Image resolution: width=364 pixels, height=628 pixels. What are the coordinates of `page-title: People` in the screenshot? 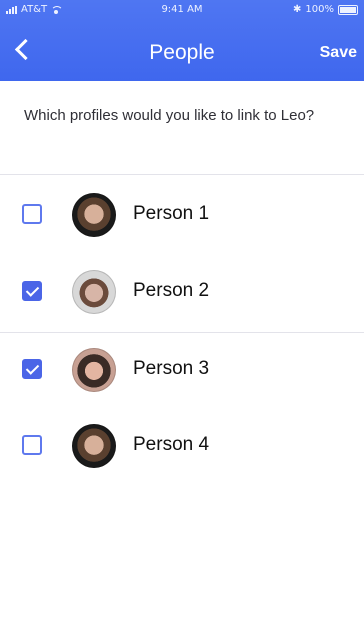 It's located at (182, 52).